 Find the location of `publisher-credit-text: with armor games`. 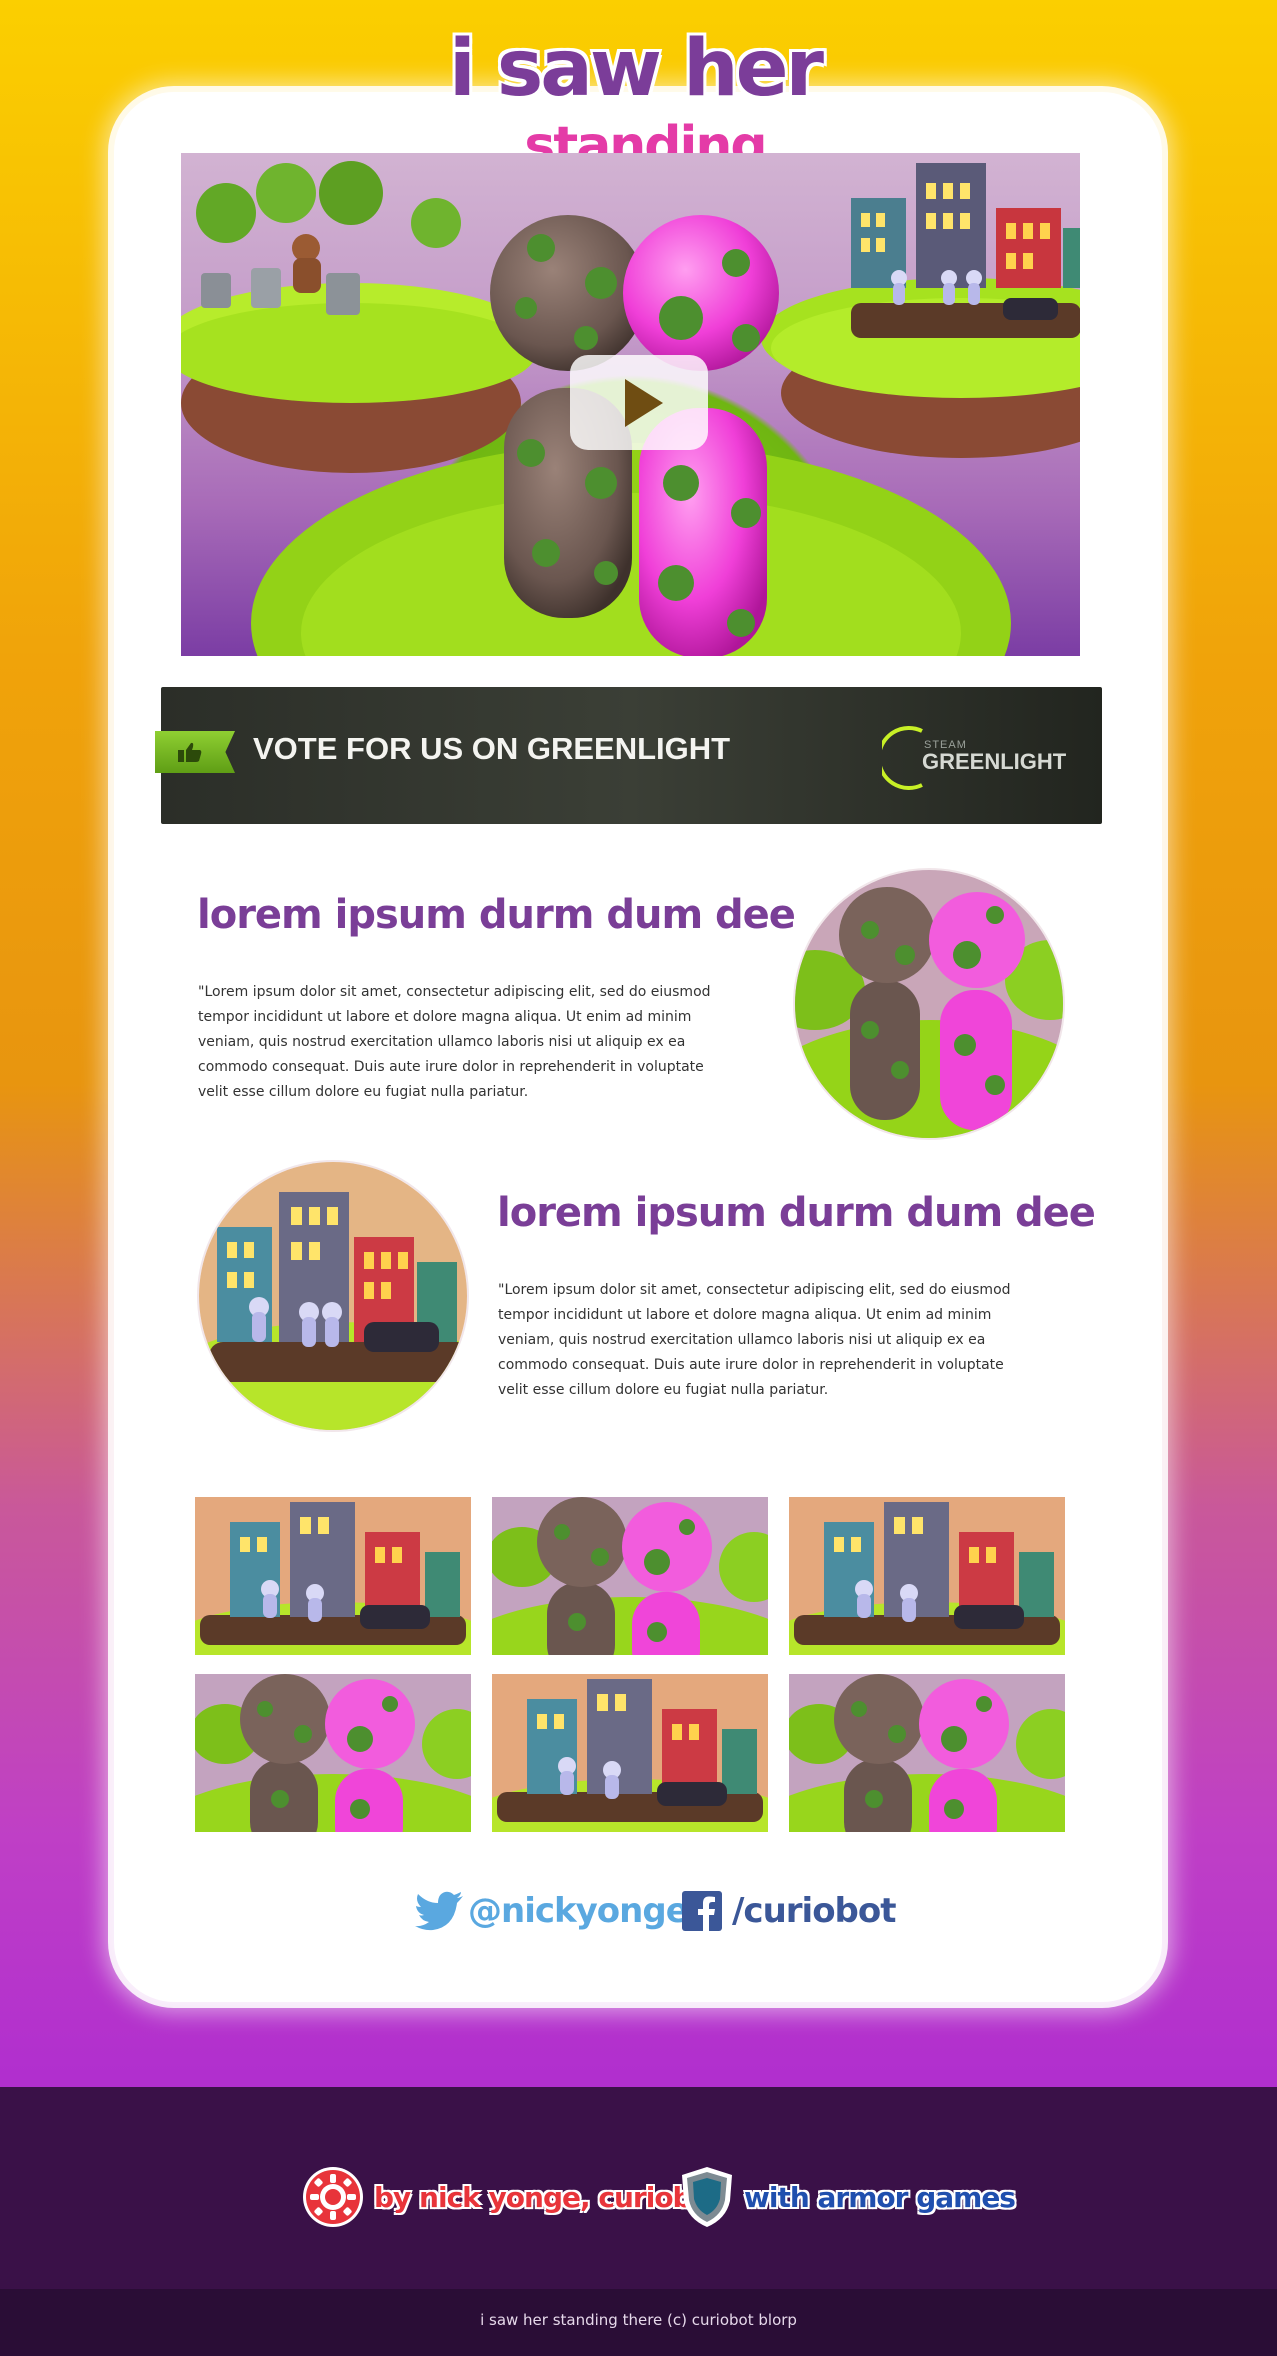

publisher-credit-text: with armor games is located at coordinates (880, 2197).